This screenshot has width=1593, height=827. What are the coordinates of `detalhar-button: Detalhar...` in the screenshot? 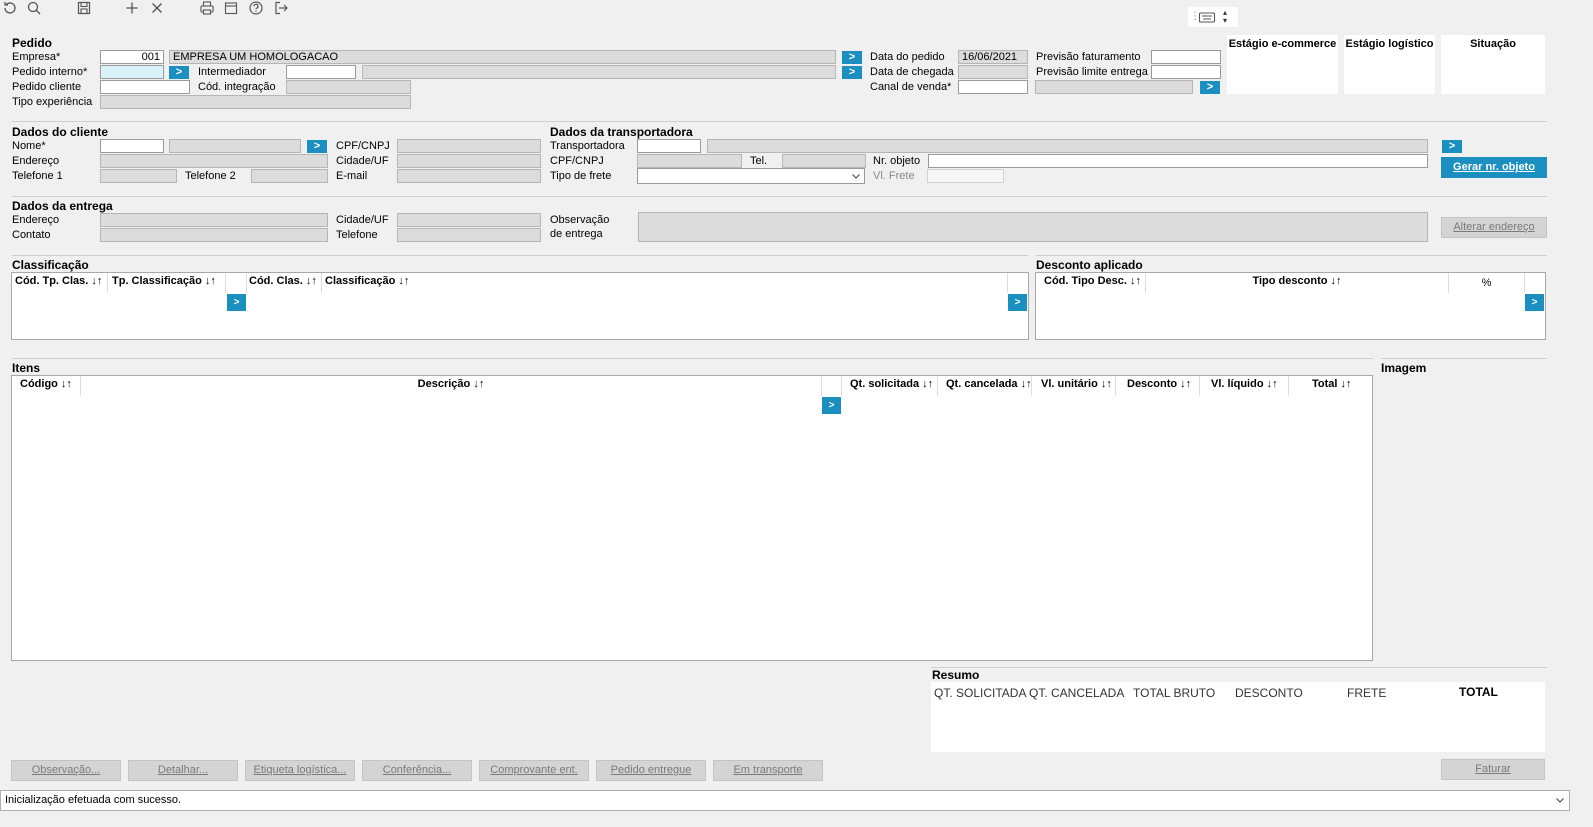 It's located at (183, 770).